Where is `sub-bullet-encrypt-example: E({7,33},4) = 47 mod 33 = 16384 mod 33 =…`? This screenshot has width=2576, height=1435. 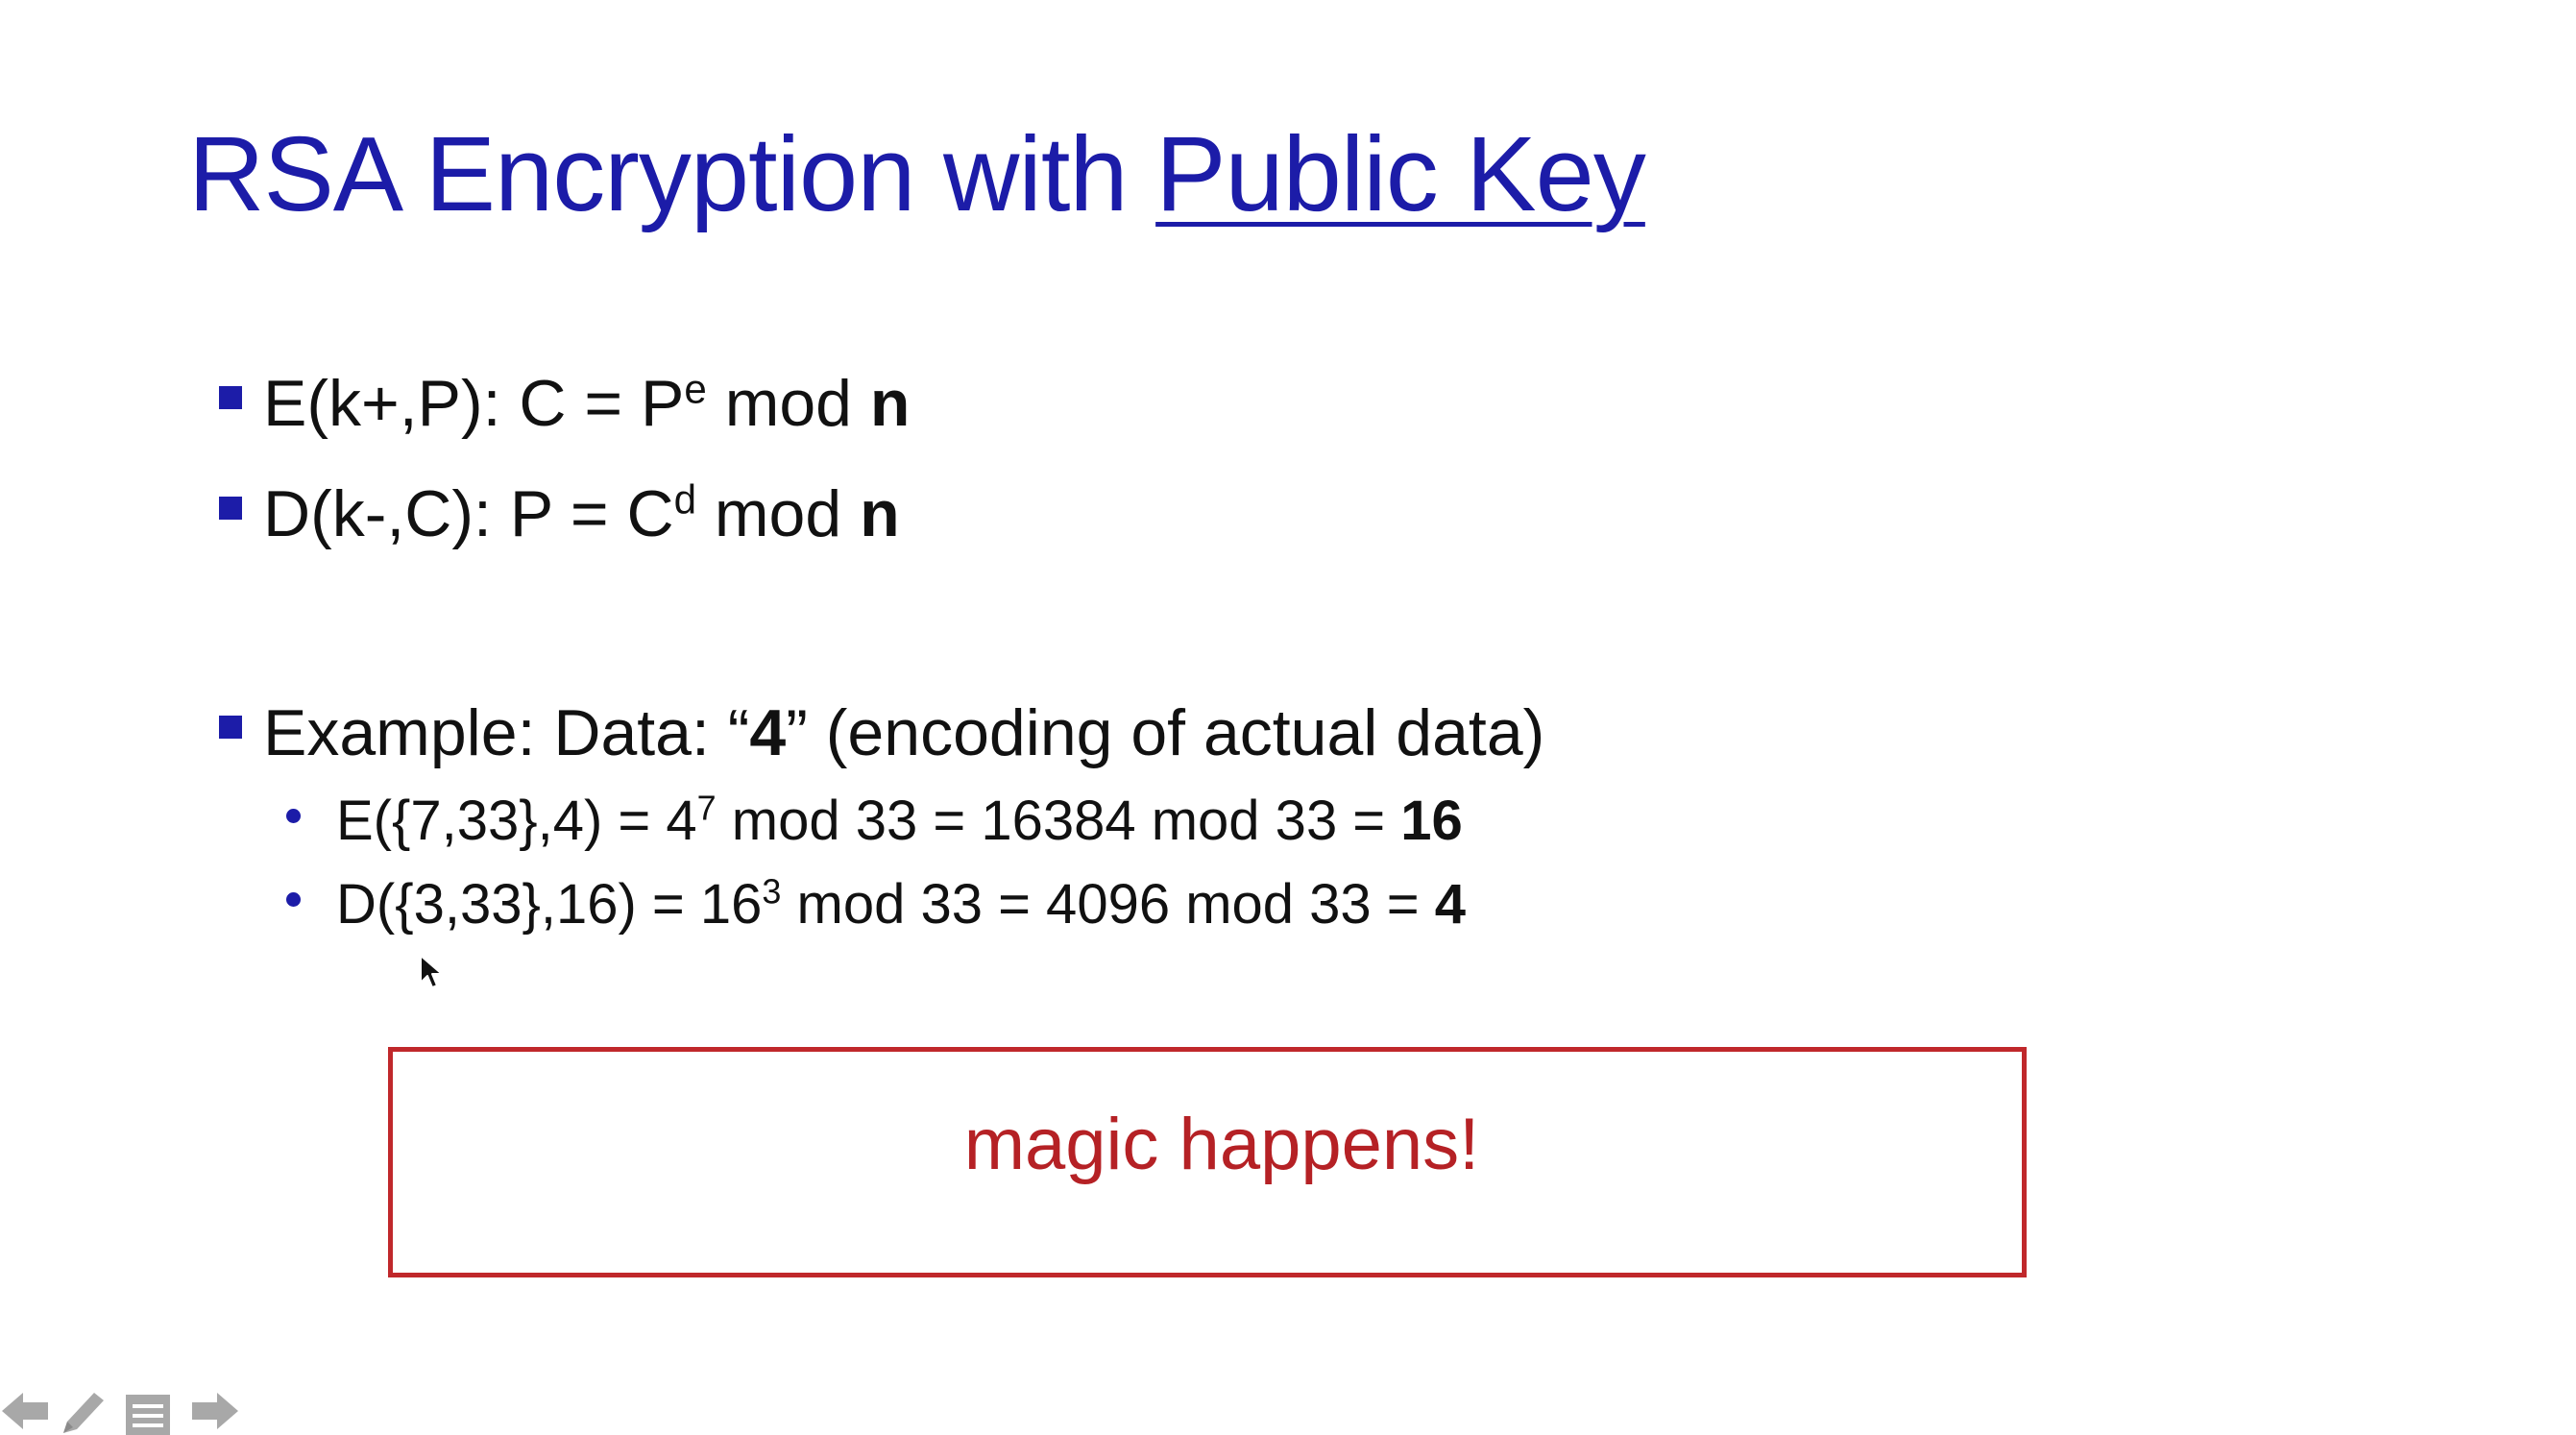
sub-bullet-encrypt-example: E({7,33},4) = 47 mod 33 = 16384 mod 33 =… is located at coordinates (875, 821).